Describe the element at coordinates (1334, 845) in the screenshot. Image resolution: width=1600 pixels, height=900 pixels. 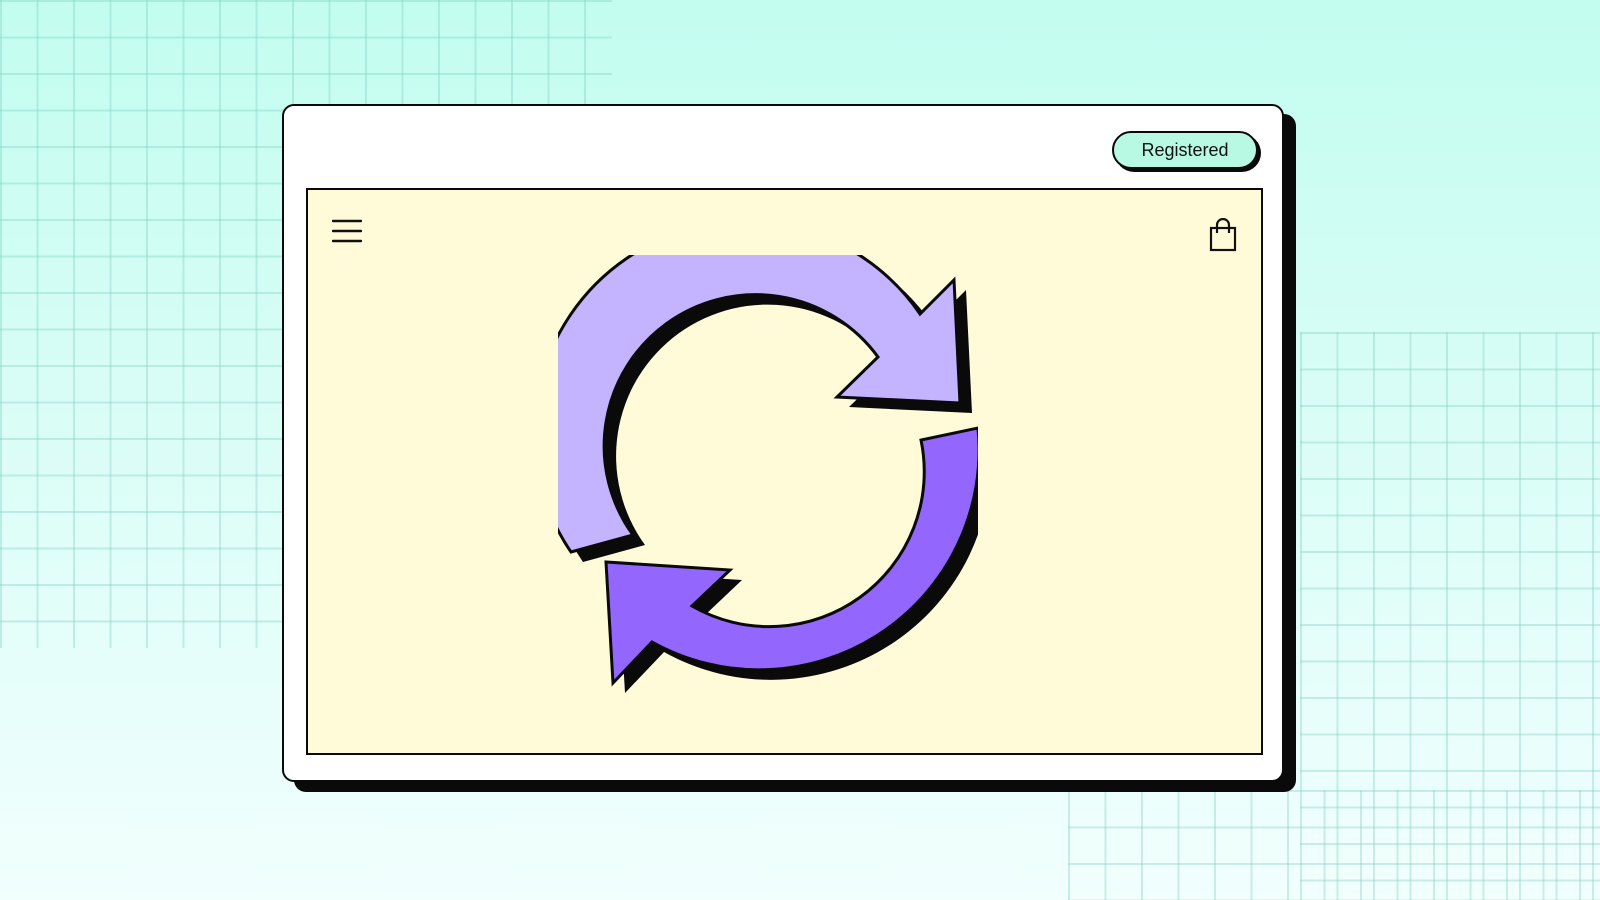
I see `background-grid-bottom-right` at that location.